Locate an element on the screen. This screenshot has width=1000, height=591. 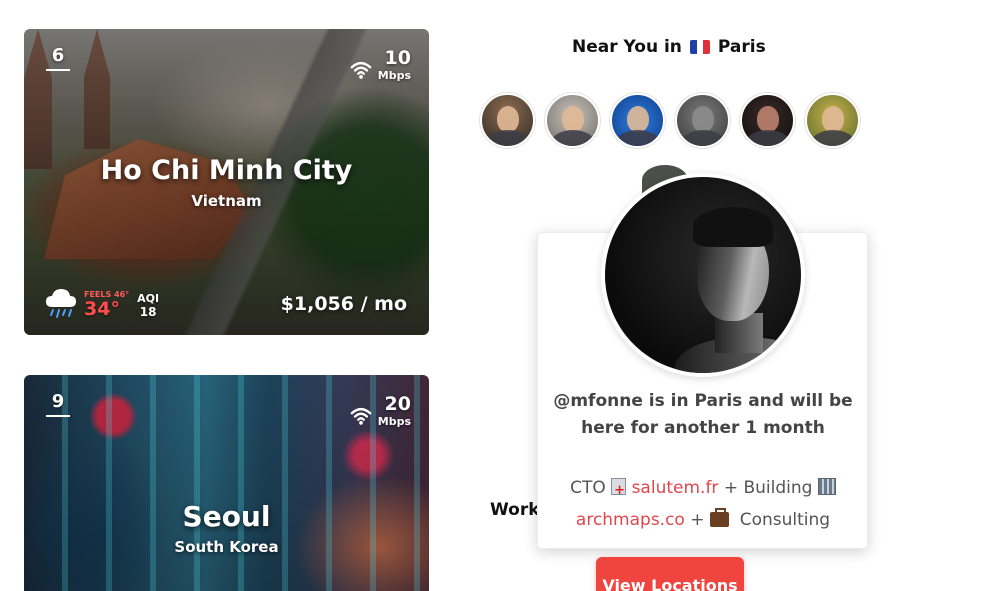
country-name: South Korea is located at coordinates (226, 547).